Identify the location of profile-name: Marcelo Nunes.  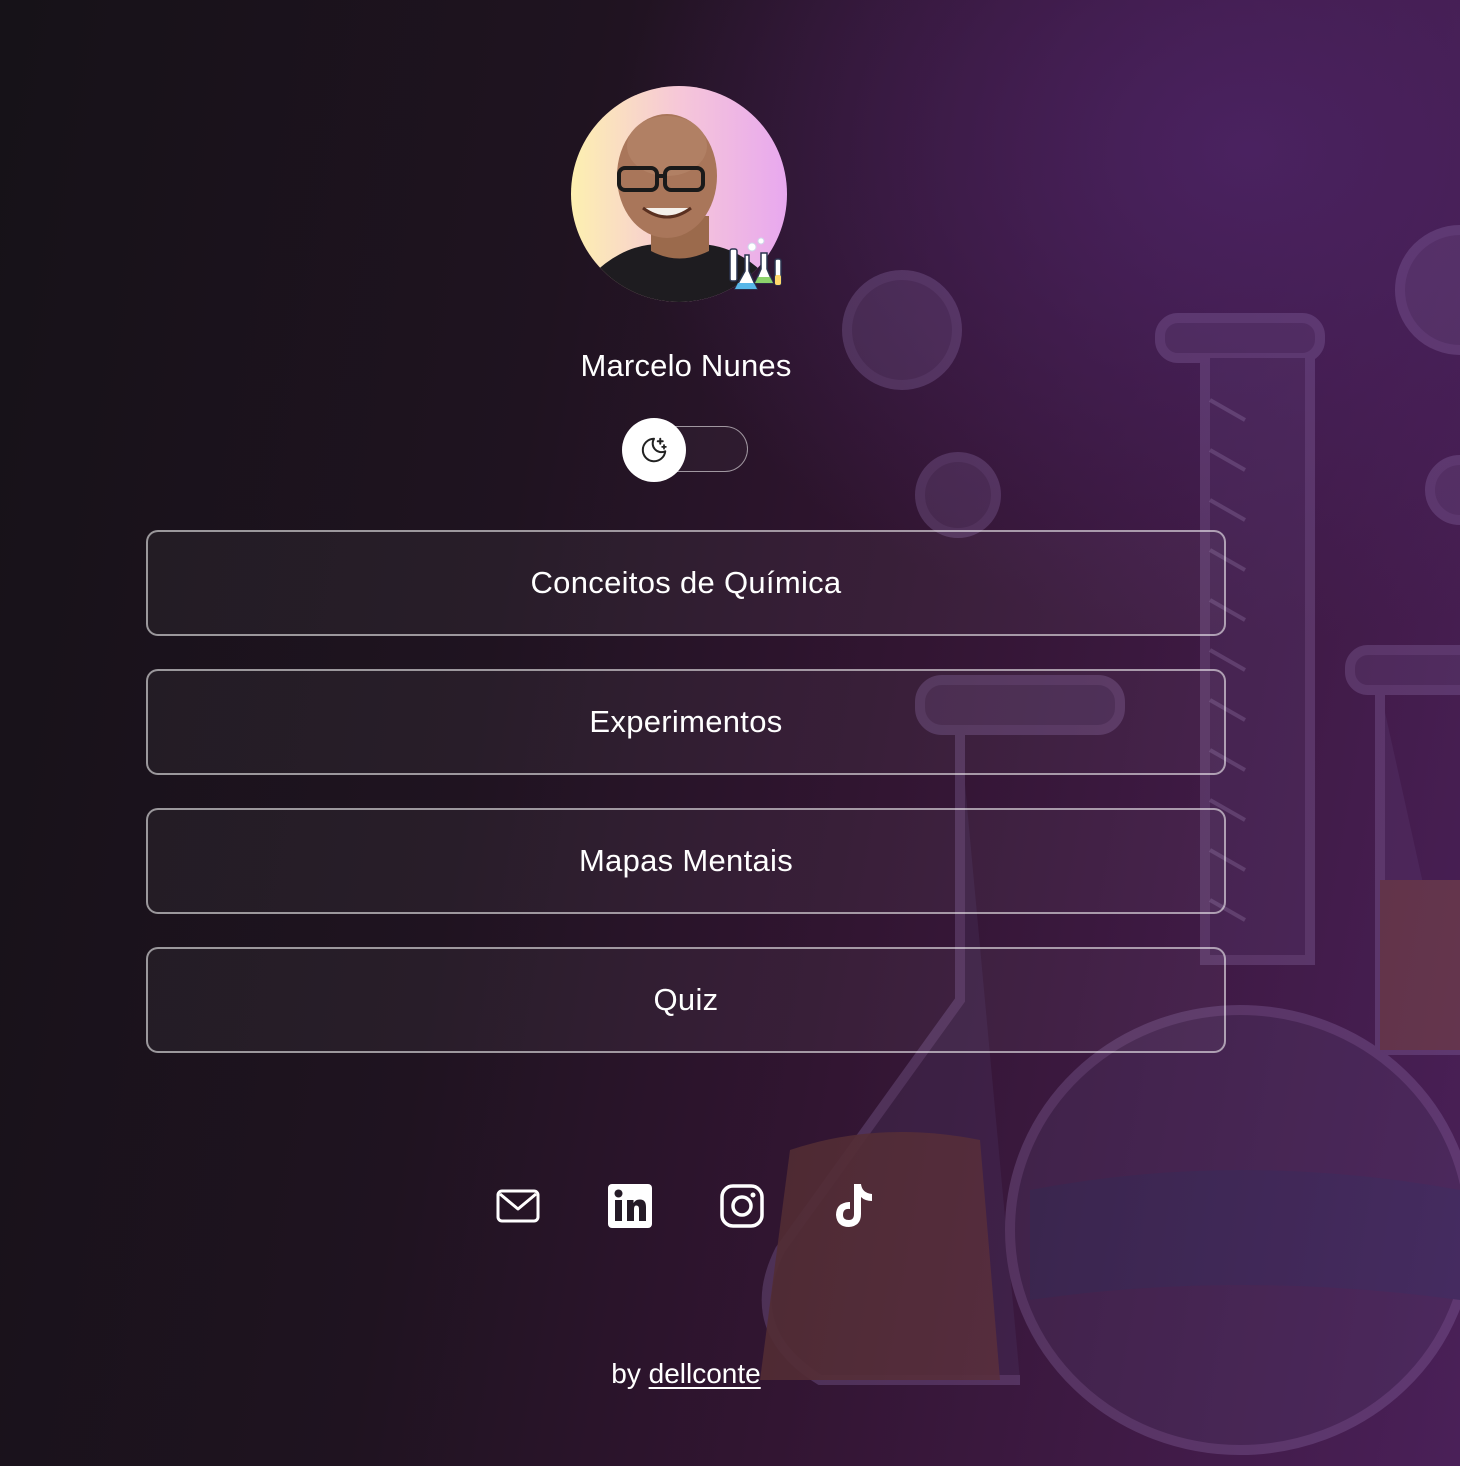
(686, 365).